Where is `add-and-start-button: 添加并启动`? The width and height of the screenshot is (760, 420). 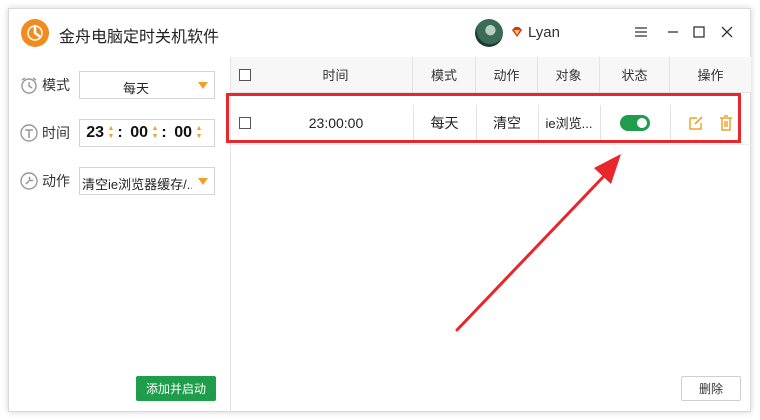
add-and-start-button: 添加并启动 is located at coordinates (176, 388).